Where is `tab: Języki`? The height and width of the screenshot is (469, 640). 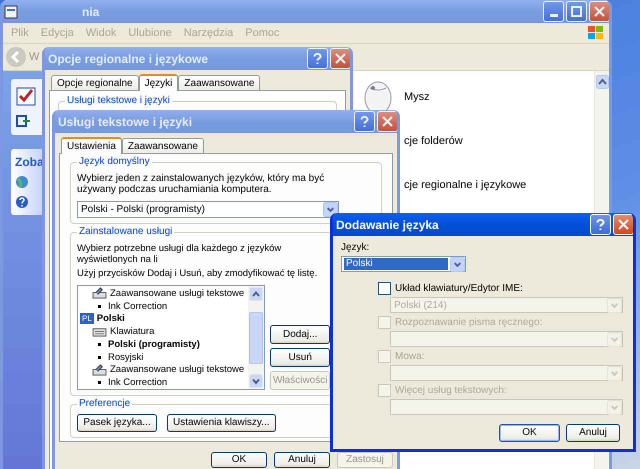 tab: Języki is located at coordinates (158, 82).